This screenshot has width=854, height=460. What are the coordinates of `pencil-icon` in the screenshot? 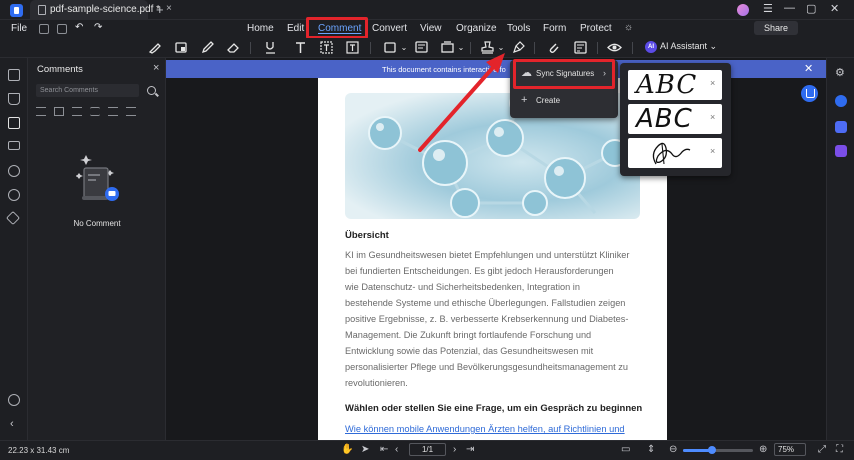 It's located at (207, 47).